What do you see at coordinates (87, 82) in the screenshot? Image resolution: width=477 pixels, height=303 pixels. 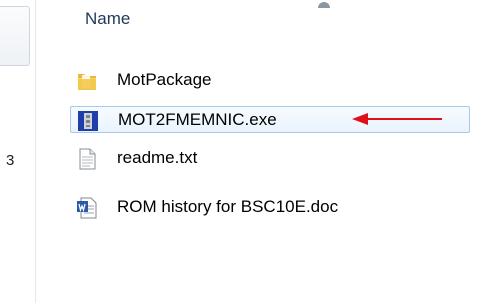 I see `folder-icon` at bounding box center [87, 82].